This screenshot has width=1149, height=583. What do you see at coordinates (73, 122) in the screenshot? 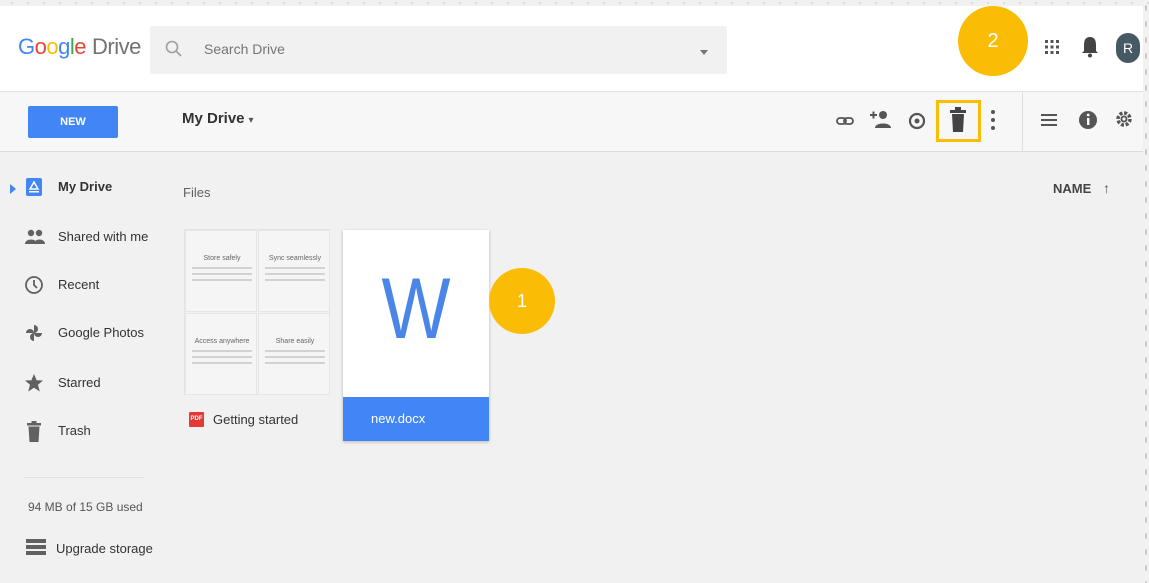
I see `new-button: NEW` at bounding box center [73, 122].